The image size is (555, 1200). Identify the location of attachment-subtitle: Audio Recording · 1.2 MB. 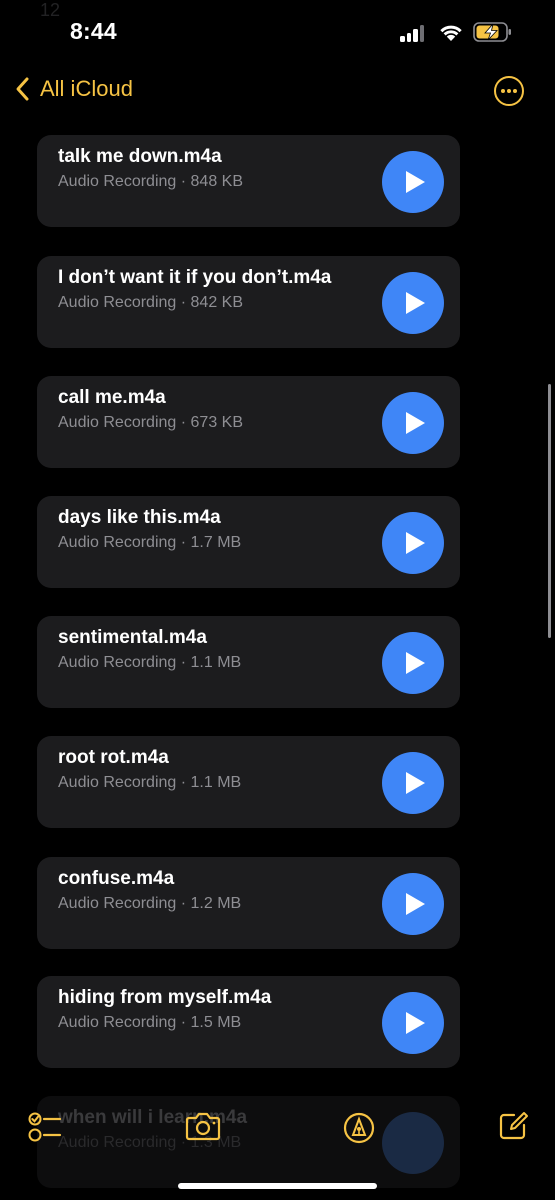
(150, 903).